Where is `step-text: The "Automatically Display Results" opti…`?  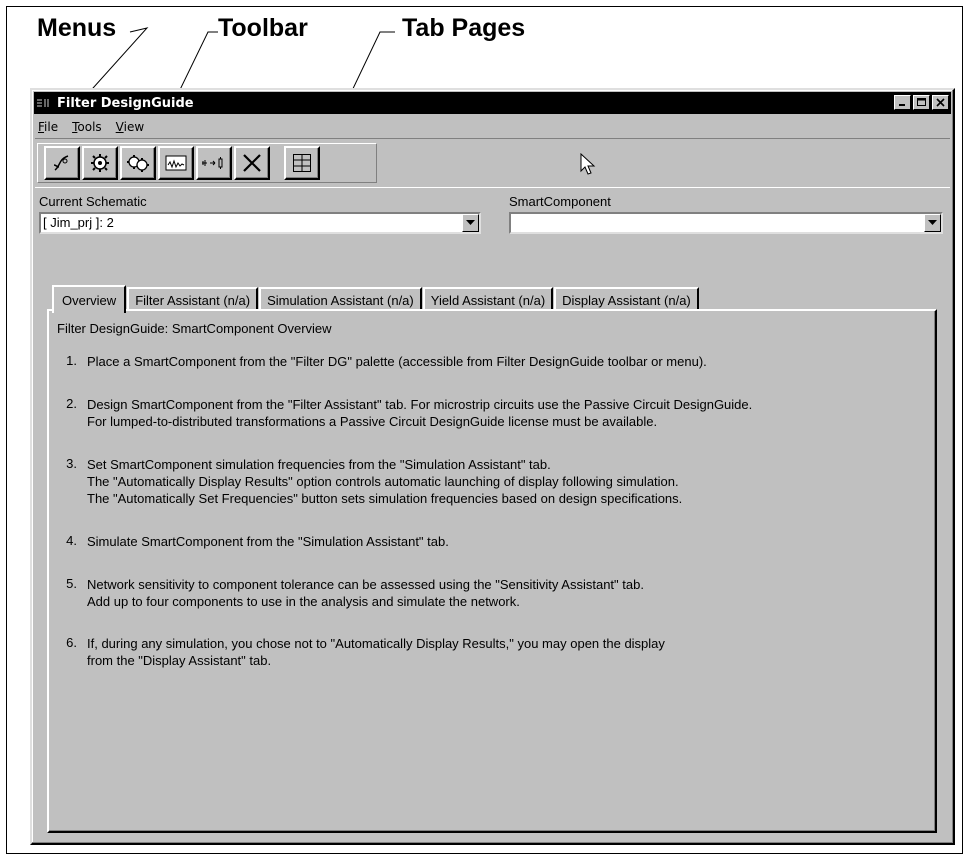
step-text: The "Automatically Display Results" opti… is located at coordinates (383, 481).